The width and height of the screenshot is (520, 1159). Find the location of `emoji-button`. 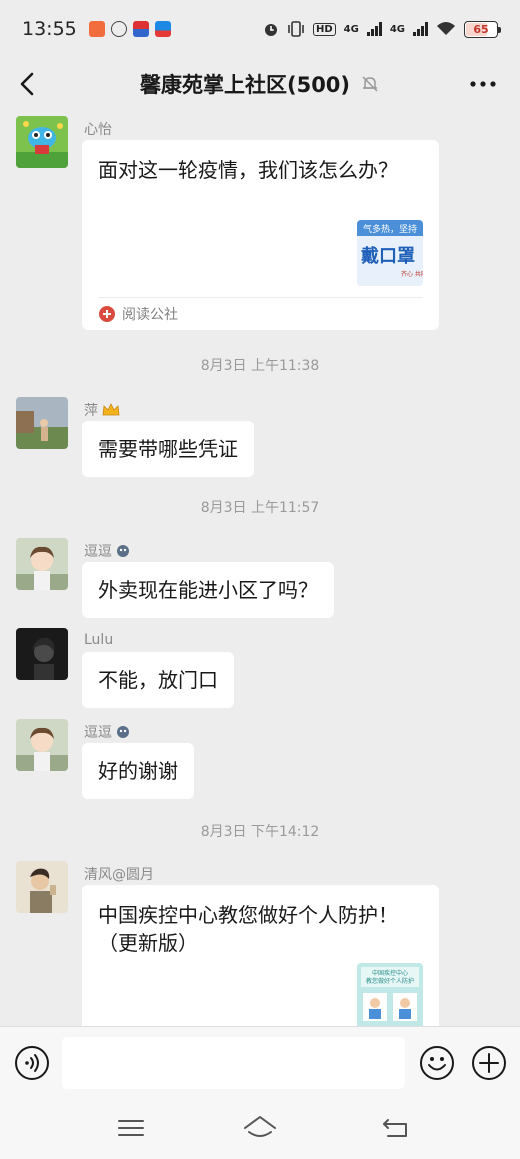

emoji-button is located at coordinates (437, 1063).